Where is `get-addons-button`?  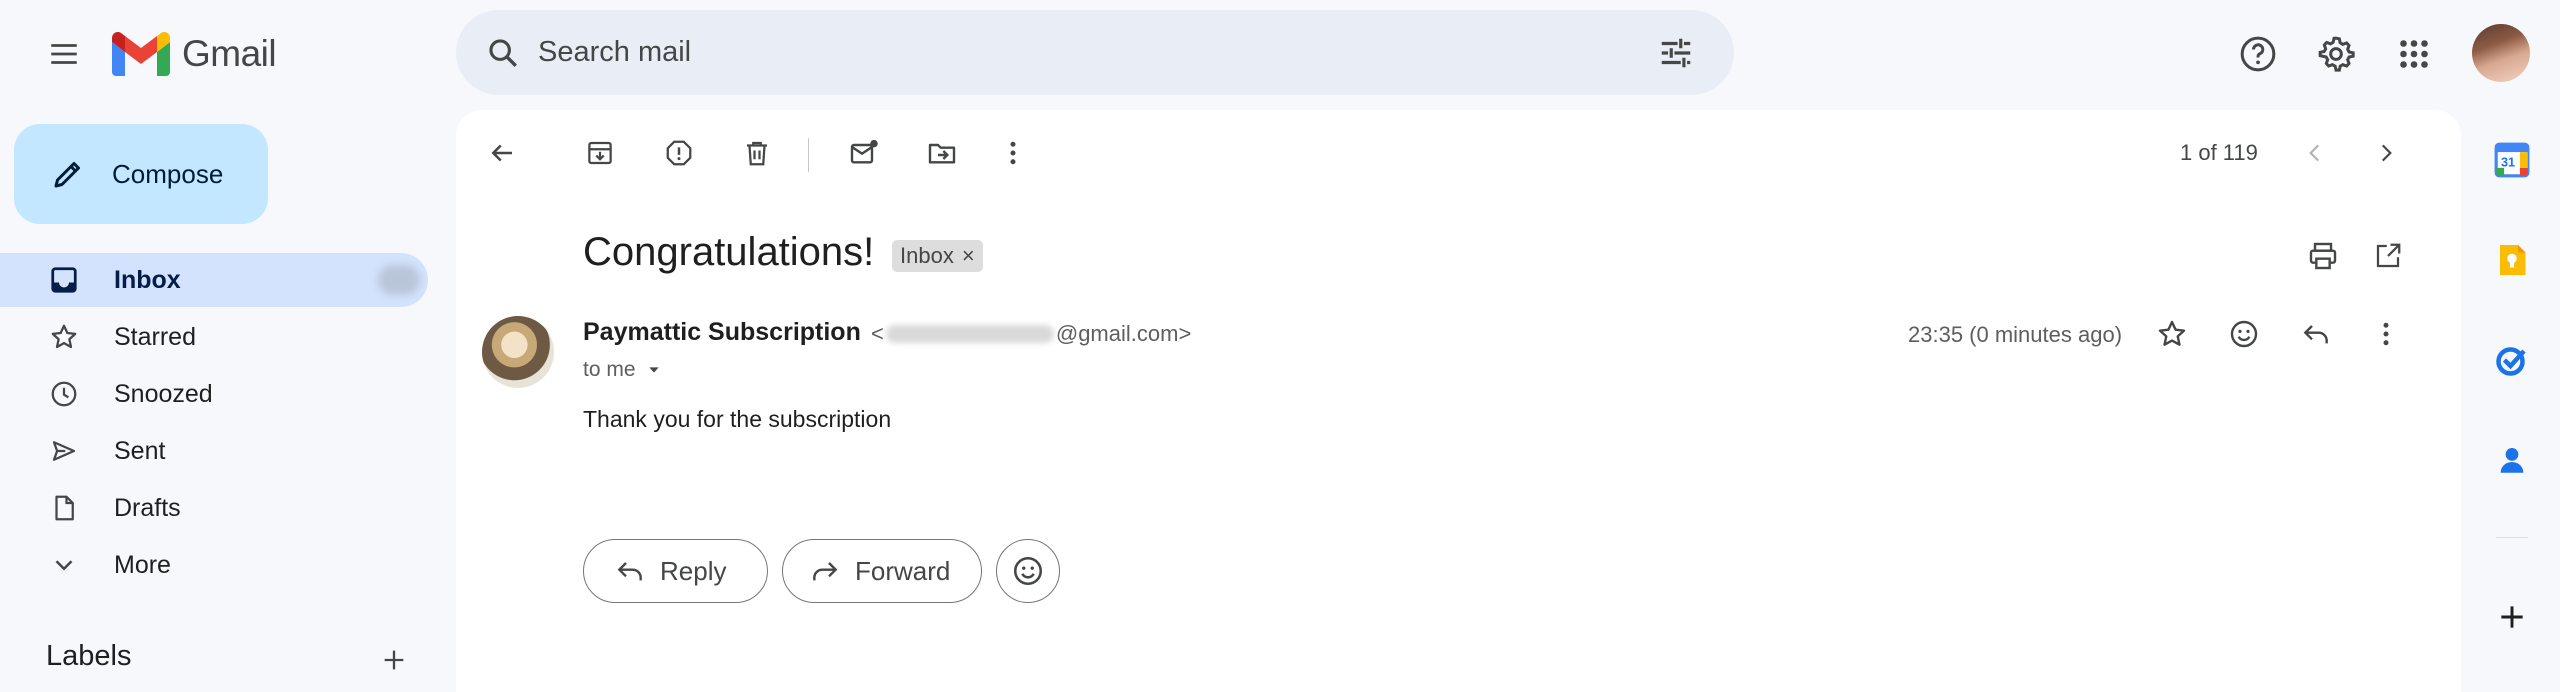
get-addons-button is located at coordinates (2512, 617).